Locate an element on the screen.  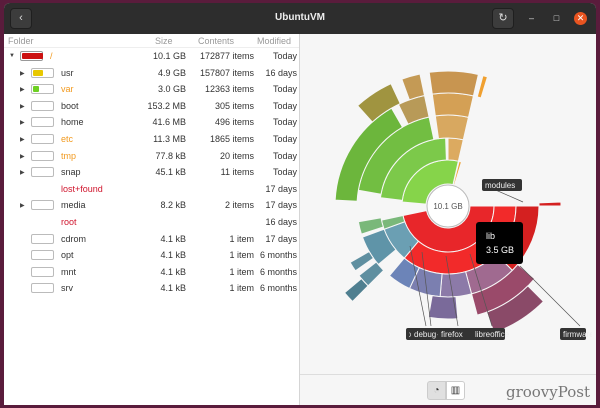
folder-name: cdrom is located at coordinates (74, 238).